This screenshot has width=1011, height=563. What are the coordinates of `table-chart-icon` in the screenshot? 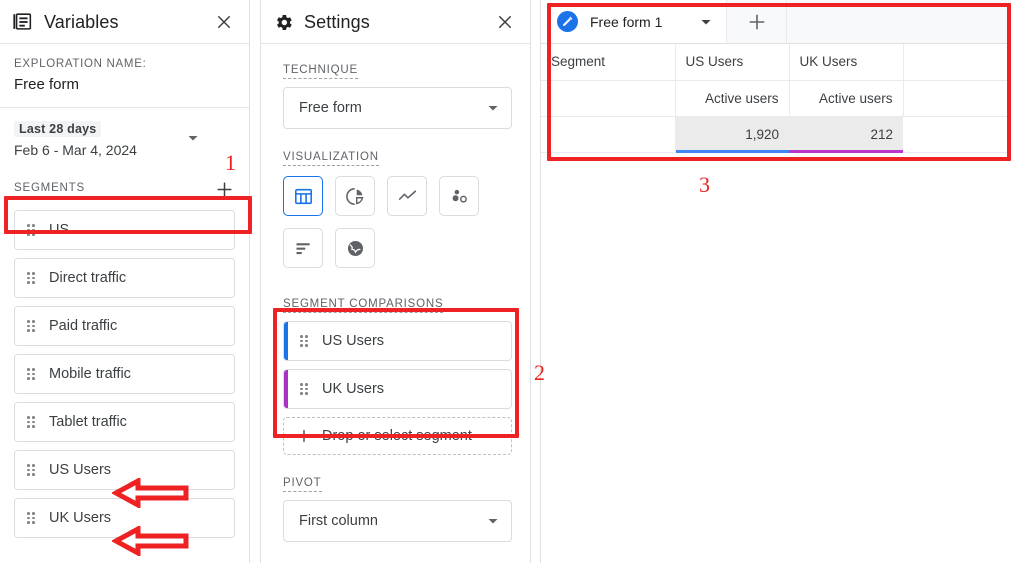 It's located at (303, 196).